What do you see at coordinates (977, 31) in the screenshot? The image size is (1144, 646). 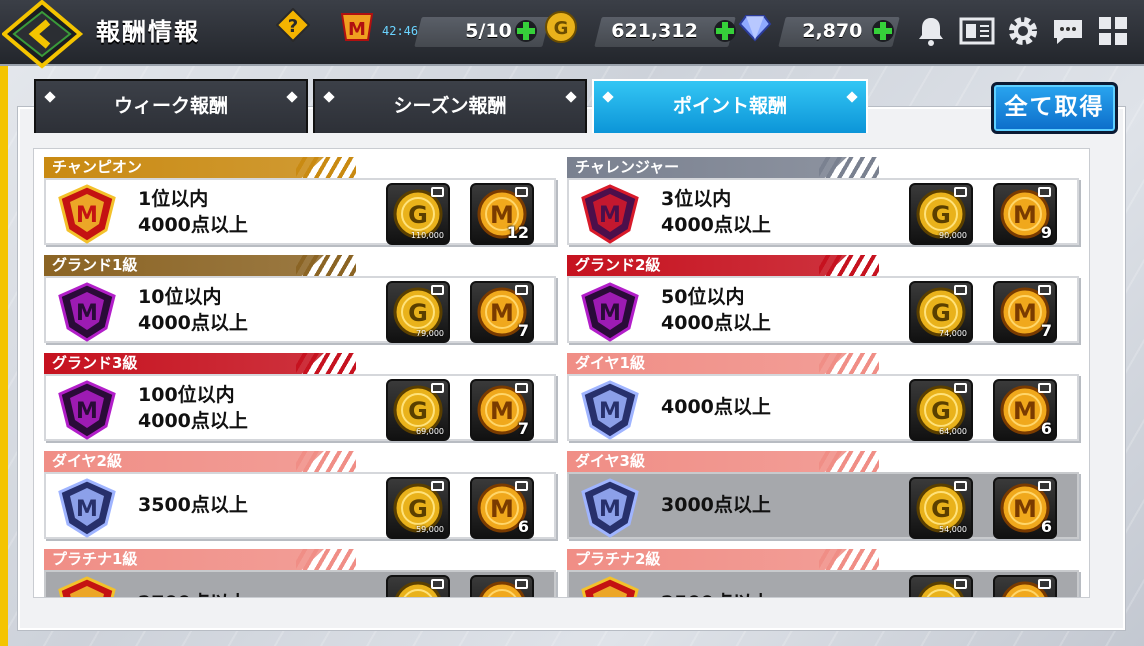 I see `news-icon` at bounding box center [977, 31].